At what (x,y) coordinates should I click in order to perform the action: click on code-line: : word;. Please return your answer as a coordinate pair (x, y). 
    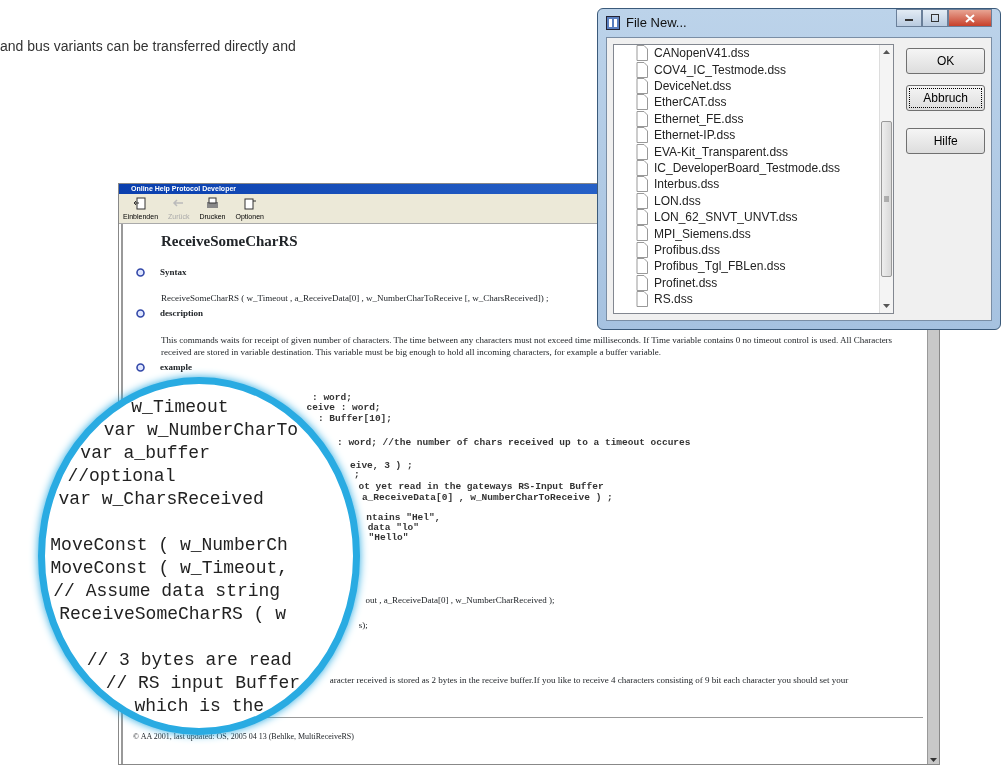
    Looking at the image, I should click on (332, 397).